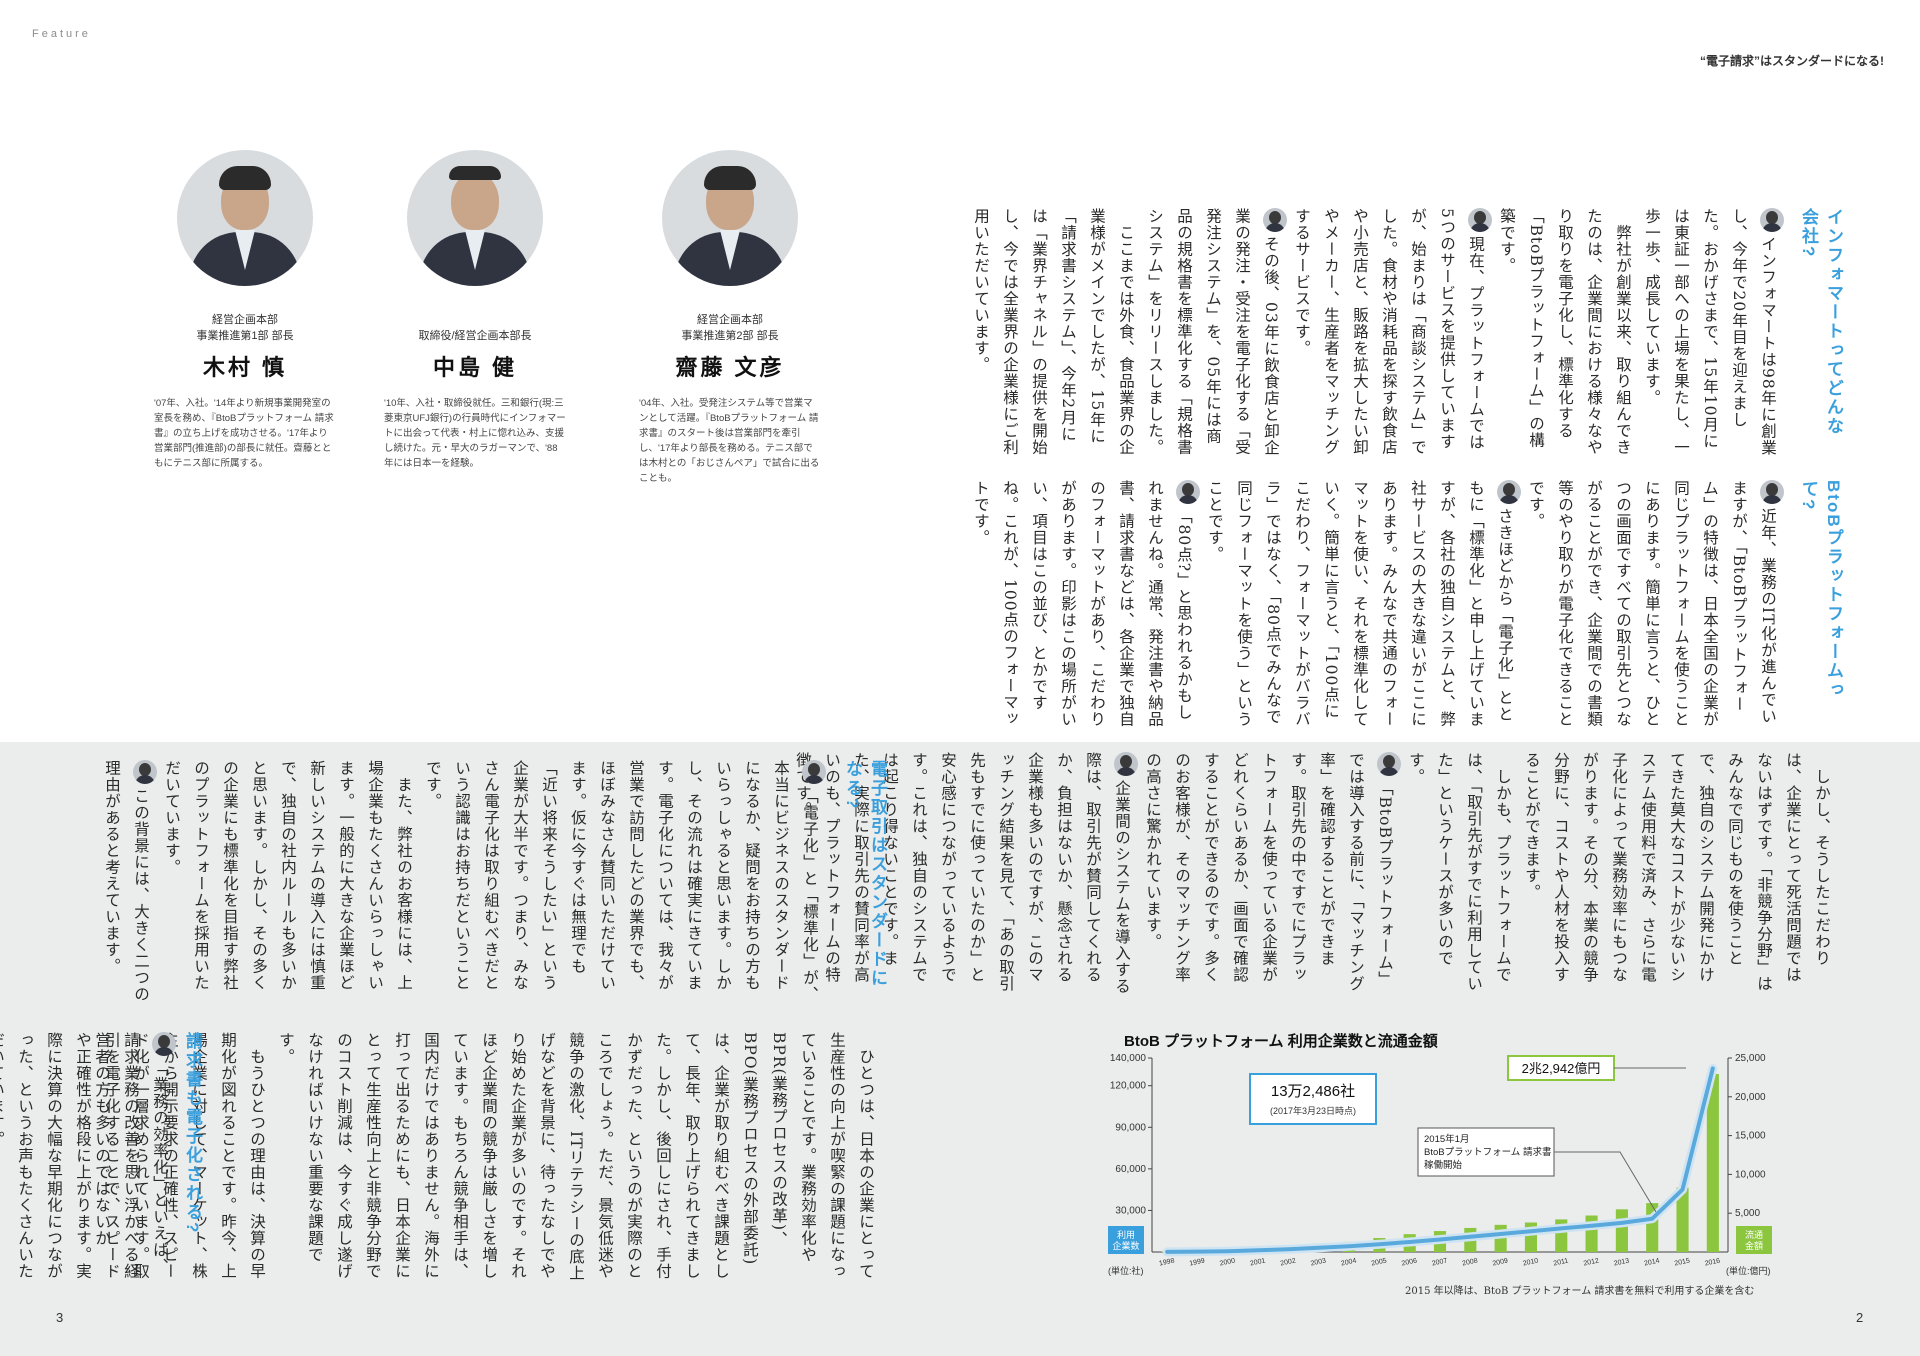 The image size is (1920, 1356). Describe the element at coordinates (1257, 1262) in the screenshot. I see `x-tick-label: 2001` at that location.